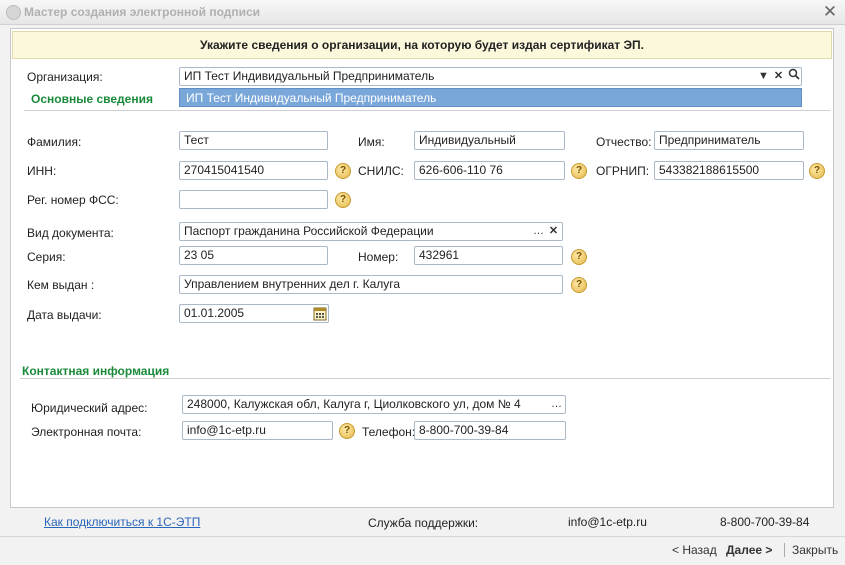 The height and width of the screenshot is (565, 845). Describe the element at coordinates (42, 171) in the screenshot. I see `inn-label: ИНН:` at that location.